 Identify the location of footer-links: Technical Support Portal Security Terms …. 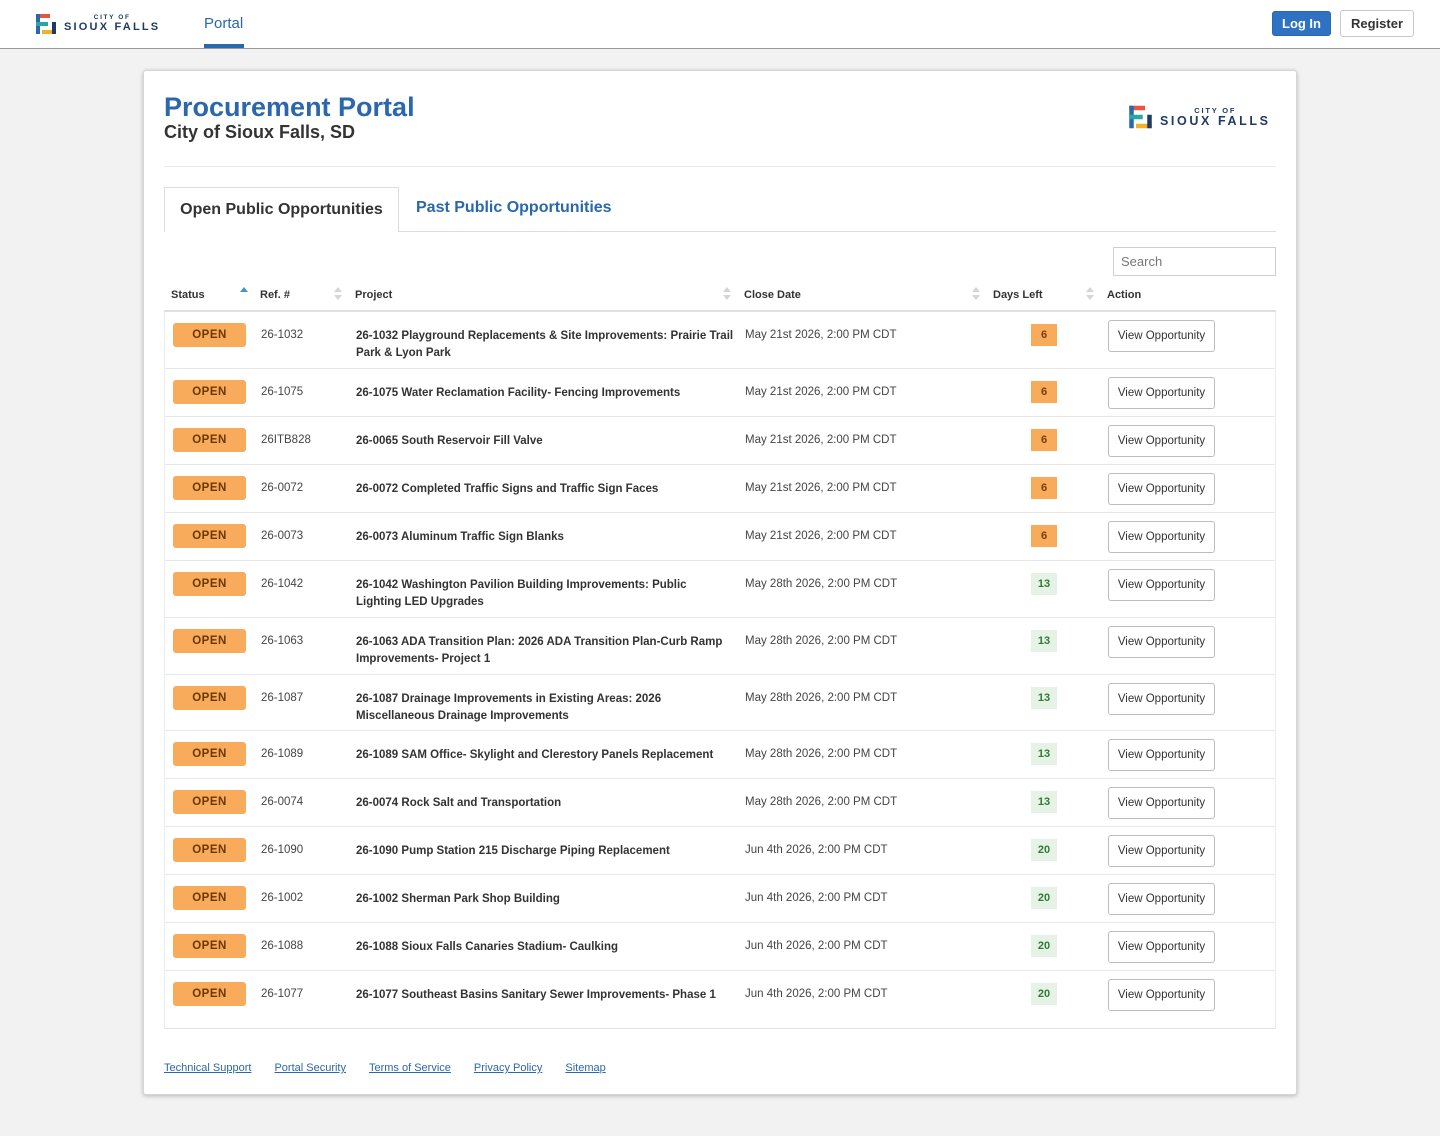
(396, 1068).